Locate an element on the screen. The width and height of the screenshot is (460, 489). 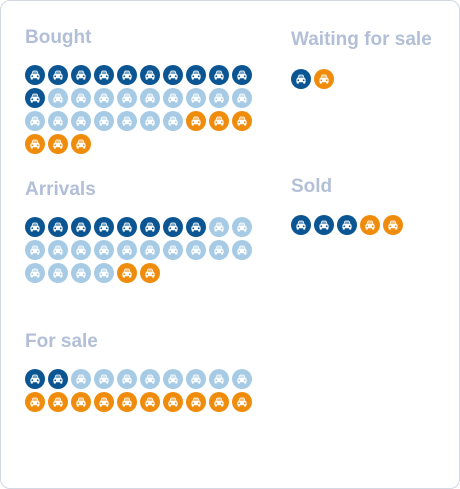
icon-grid-bought is located at coordinates (138, 109).